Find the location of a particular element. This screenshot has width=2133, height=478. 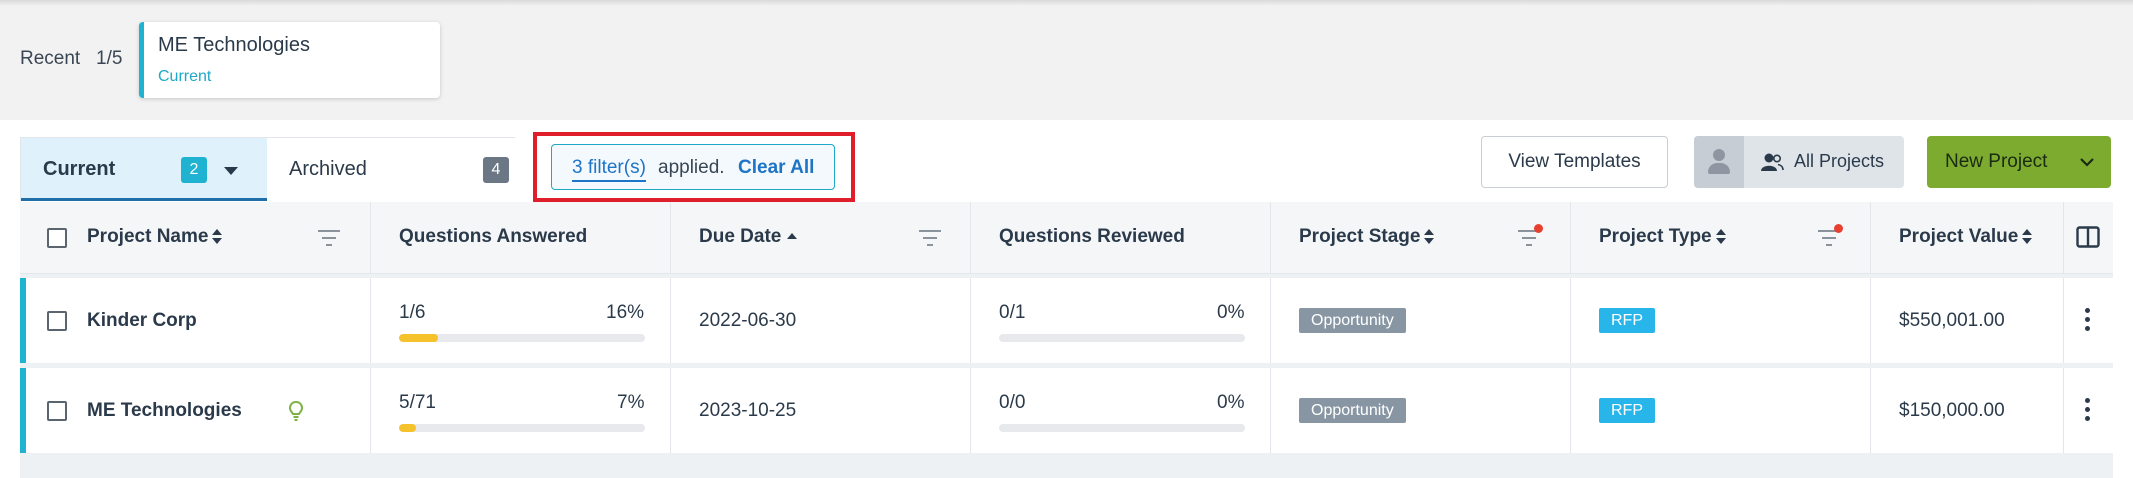

tab-archived-badge: 4 is located at coordinates (496, 170).